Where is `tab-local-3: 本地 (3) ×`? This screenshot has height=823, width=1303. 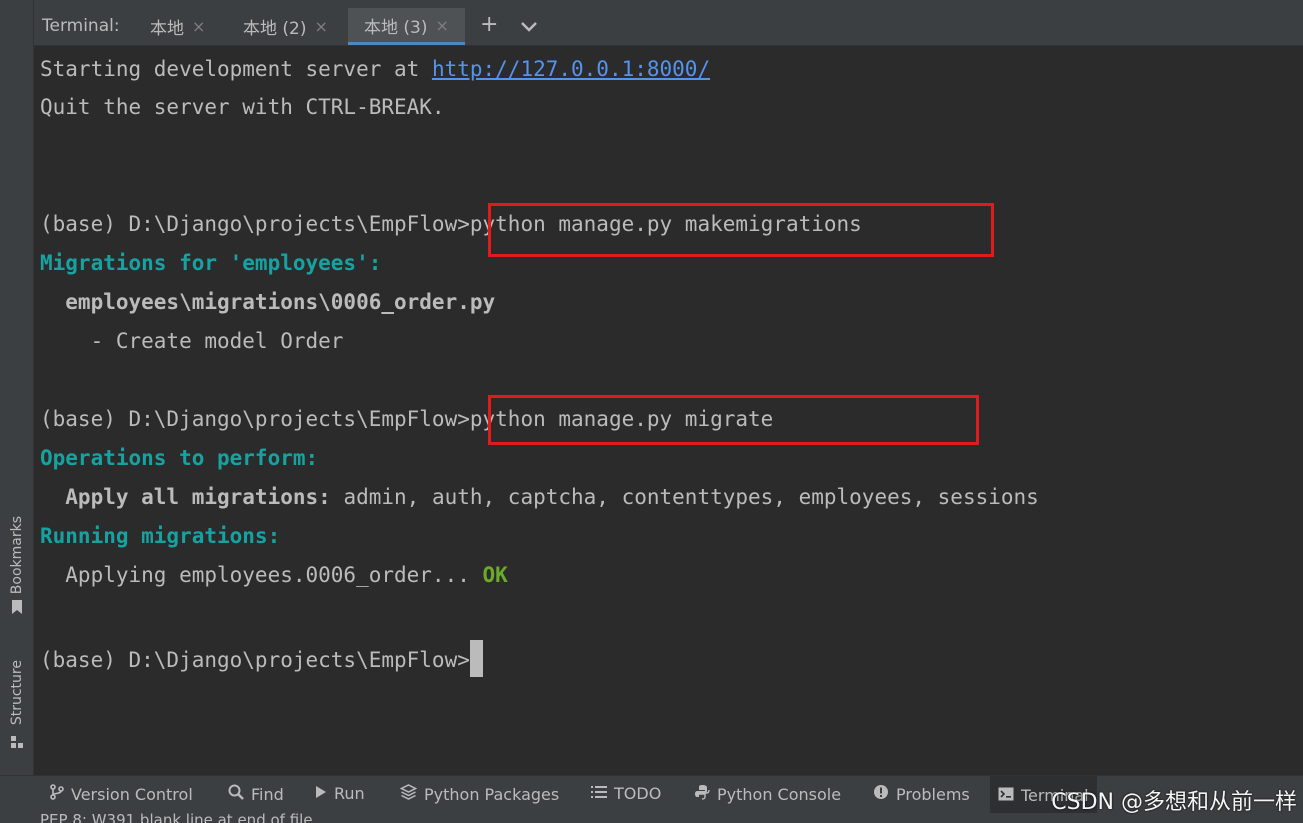 tab-local-3: 本地 (3) × is located at coordinates (406, 26).